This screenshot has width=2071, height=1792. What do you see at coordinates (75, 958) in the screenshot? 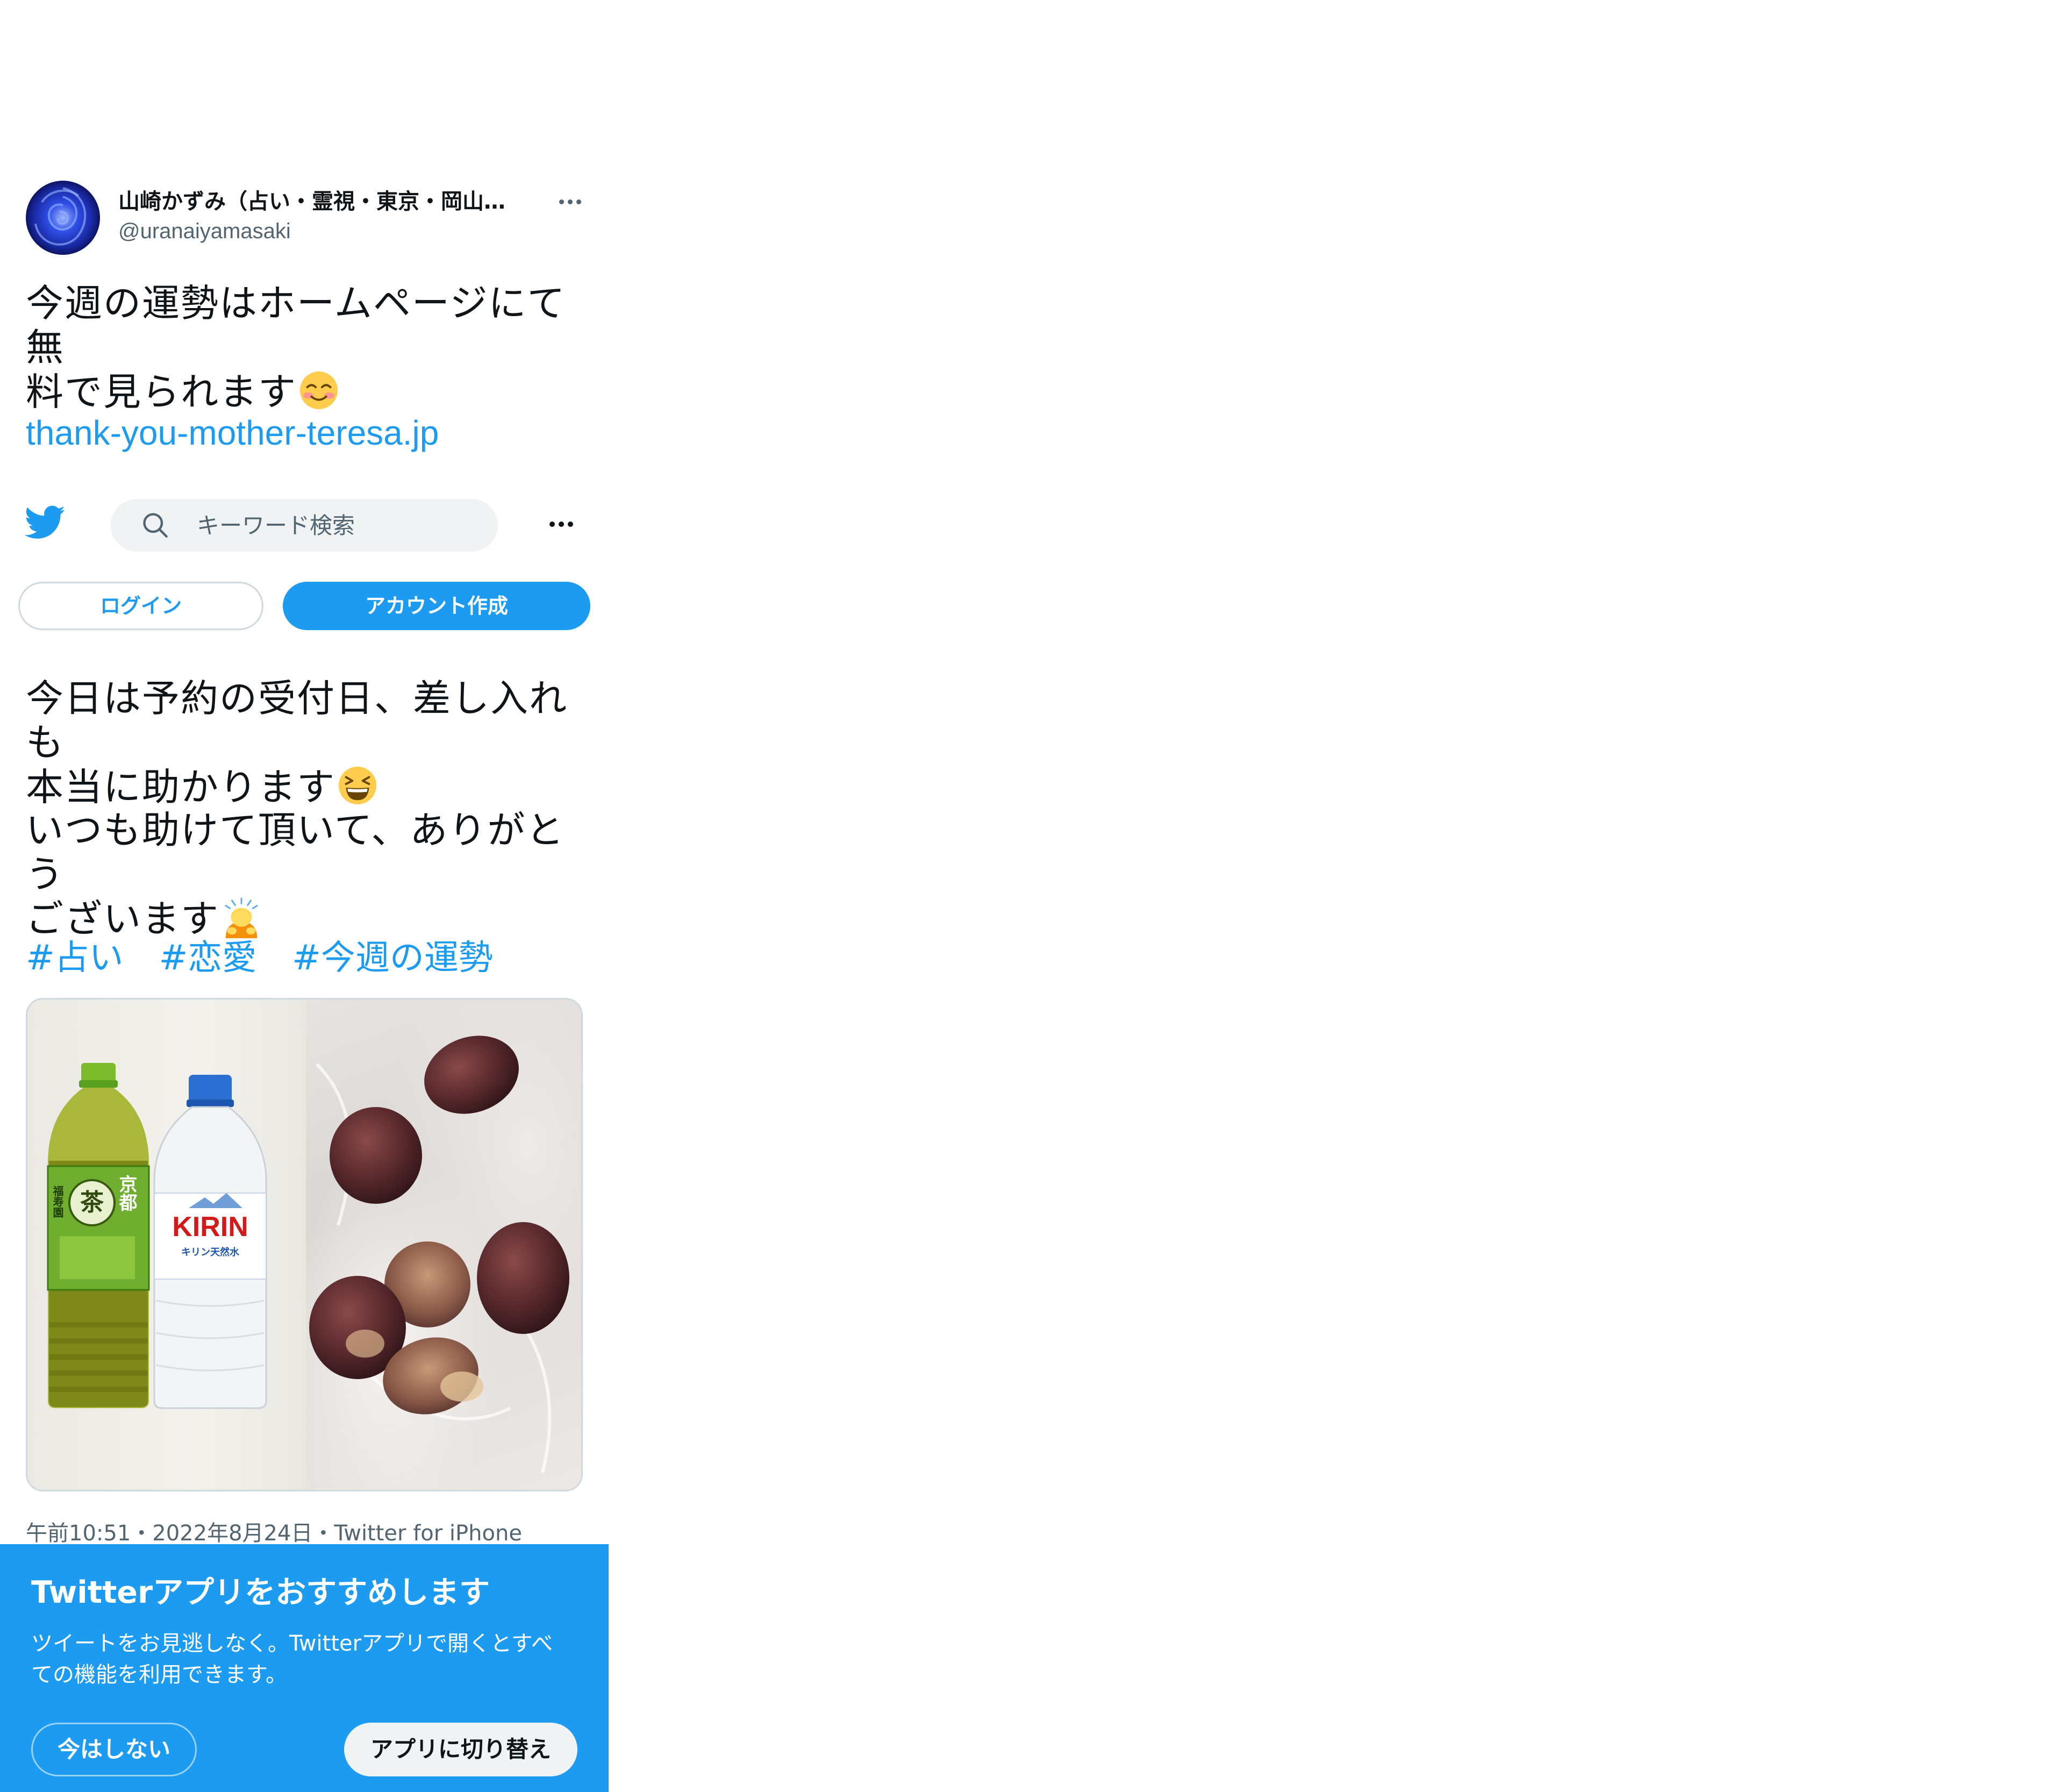
I see `hashtag-link: #占い` at bounding box center [75, 958].